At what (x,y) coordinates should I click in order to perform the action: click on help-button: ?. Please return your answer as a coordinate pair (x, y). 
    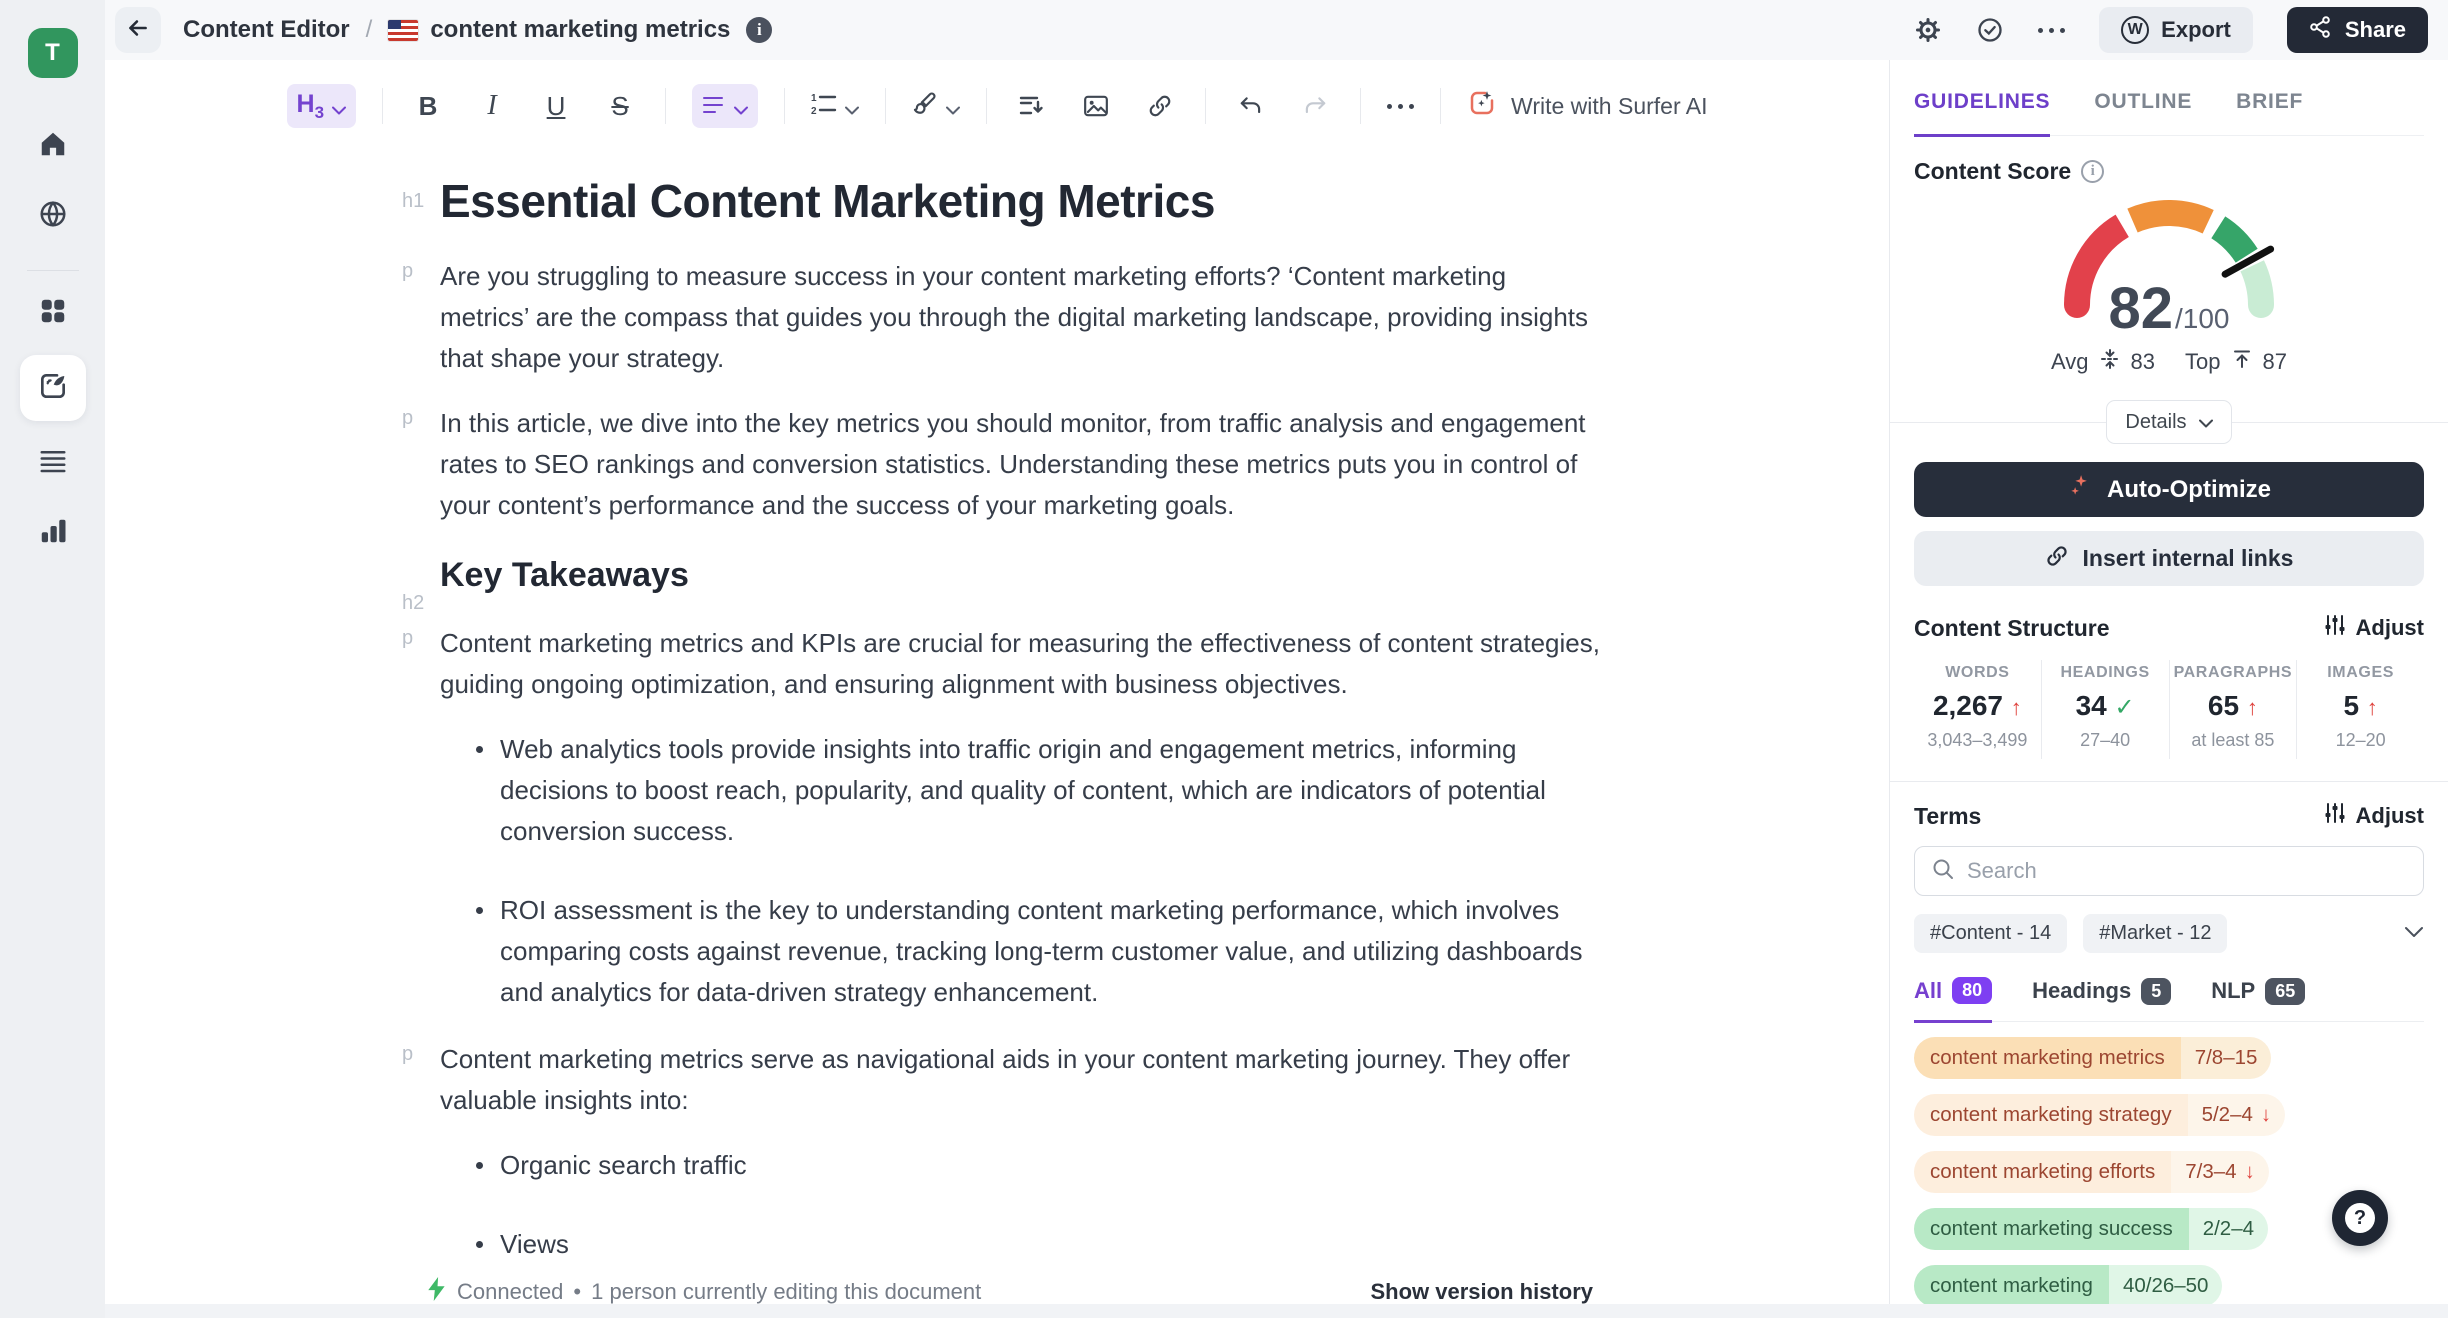
    Looking at the image, I should click on (2360, 1218).